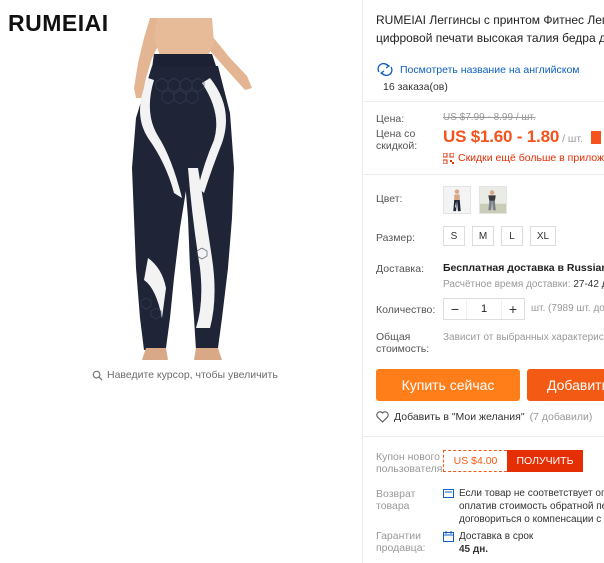 Image resolution: width=604 pixels, height=563 pixels. What do you see at coordinates (448, 536) in the screenshot?
I see `calendar-icon` at bounding box center [448, 536].